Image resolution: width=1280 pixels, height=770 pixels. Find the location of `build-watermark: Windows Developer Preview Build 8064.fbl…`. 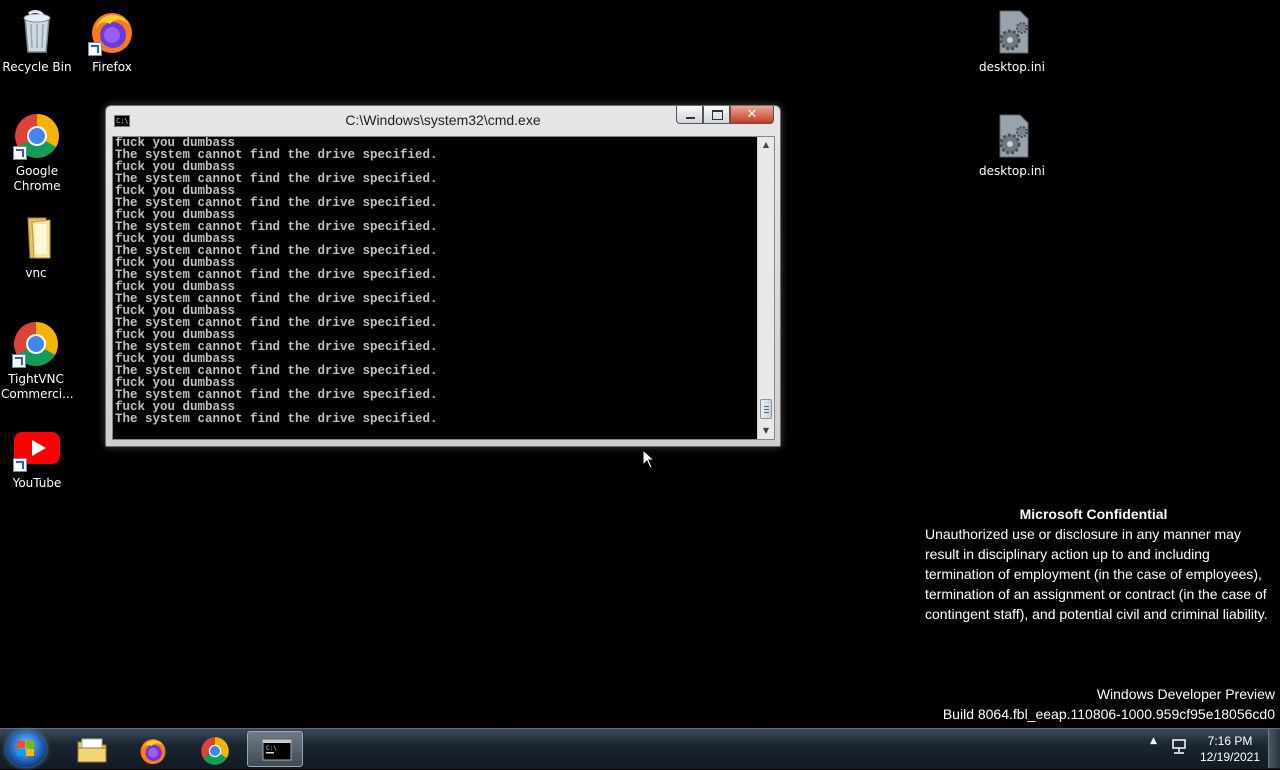

build-watermark: Windows Developer Preview Build 8064.fbl… is located at coordinates (1109, 704).